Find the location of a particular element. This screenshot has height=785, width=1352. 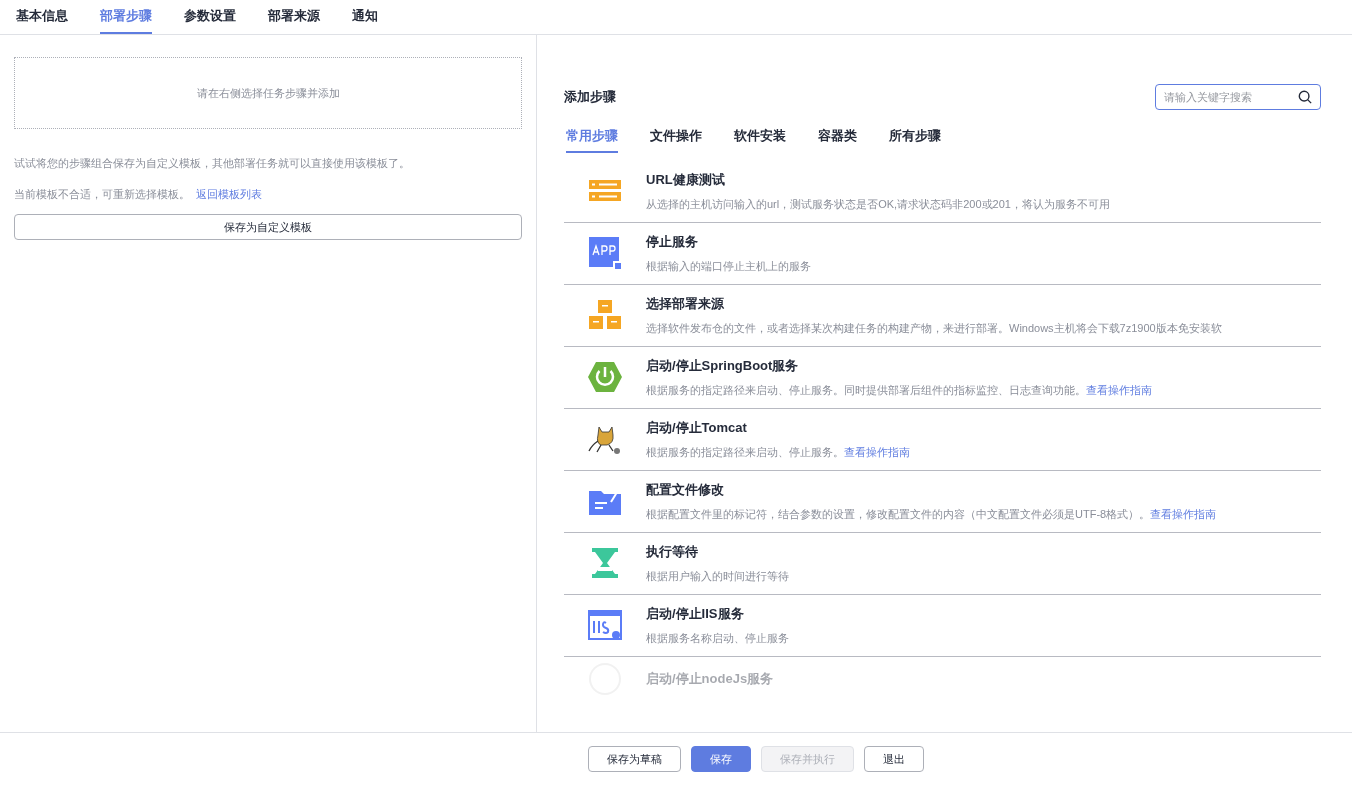

window-gear-icon is located at coordinates (605, 625).